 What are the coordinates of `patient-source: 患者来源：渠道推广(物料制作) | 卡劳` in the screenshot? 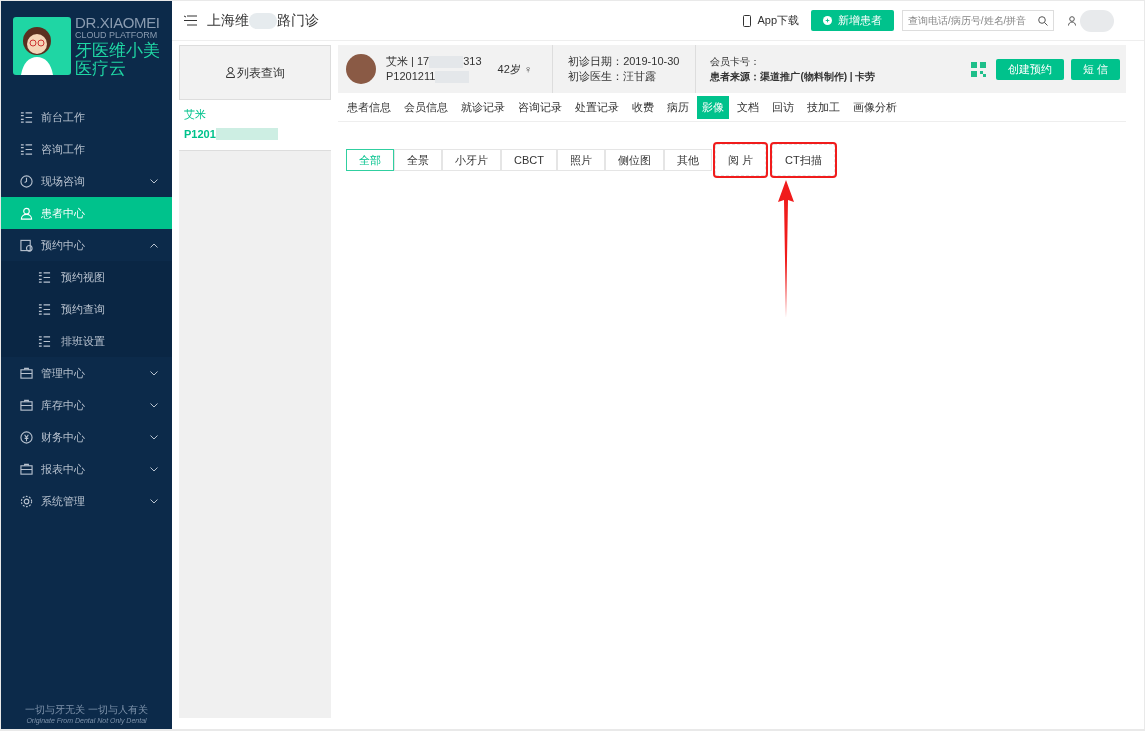 It's located at (793, 77).